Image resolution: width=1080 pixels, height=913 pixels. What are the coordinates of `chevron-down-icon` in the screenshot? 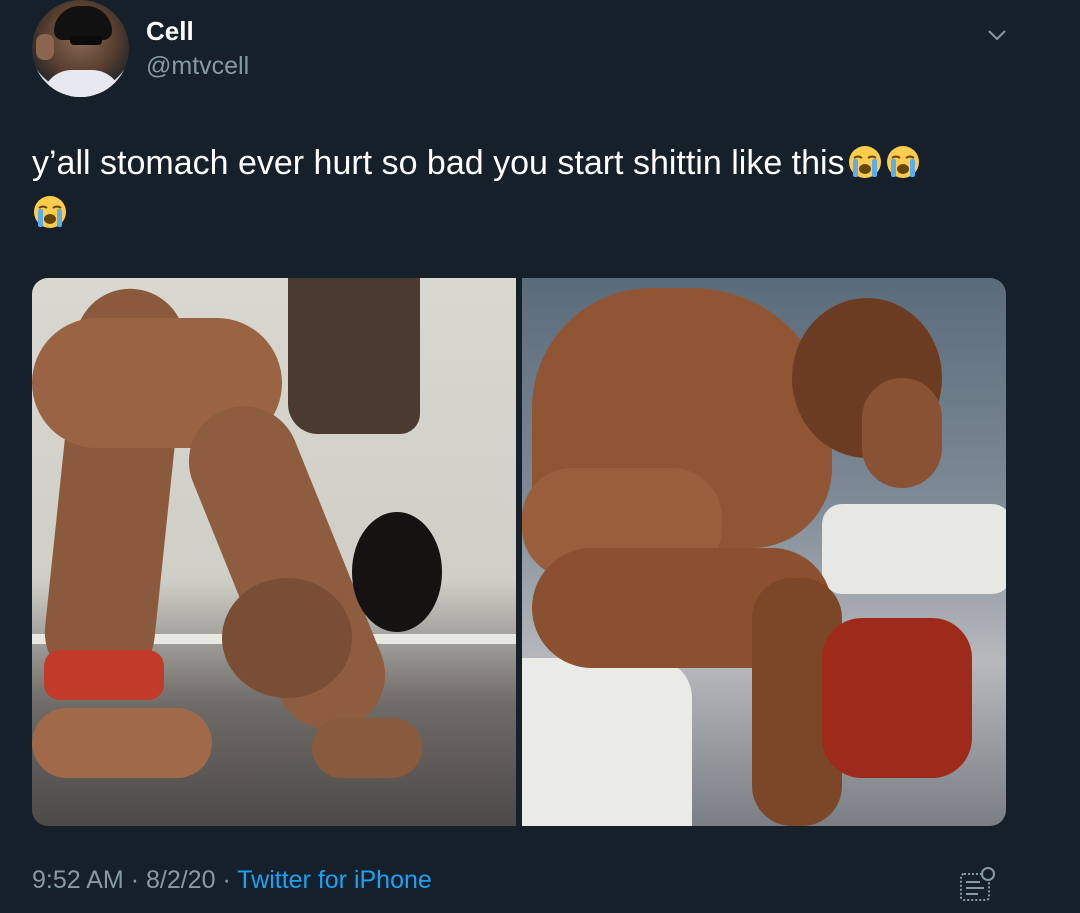 It's located at (997, 35).